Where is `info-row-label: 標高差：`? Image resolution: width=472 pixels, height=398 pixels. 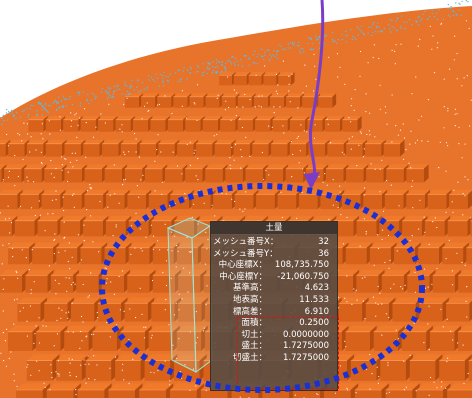 info-row-label: 標高差： is located at coordinates (249, 311).